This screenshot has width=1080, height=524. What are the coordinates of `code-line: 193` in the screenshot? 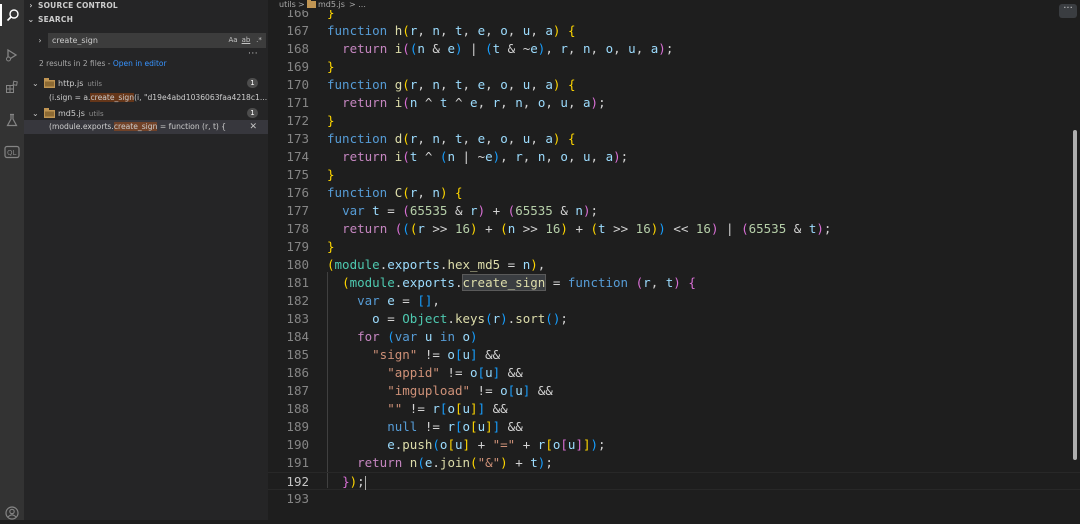 It's located at (297, 498).